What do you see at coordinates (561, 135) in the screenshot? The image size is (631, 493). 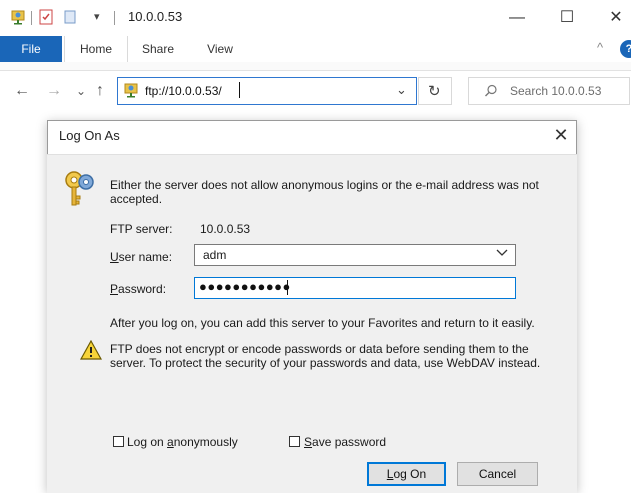 I see `dialog-close-button: ✕` at bounding box center [561, 135].